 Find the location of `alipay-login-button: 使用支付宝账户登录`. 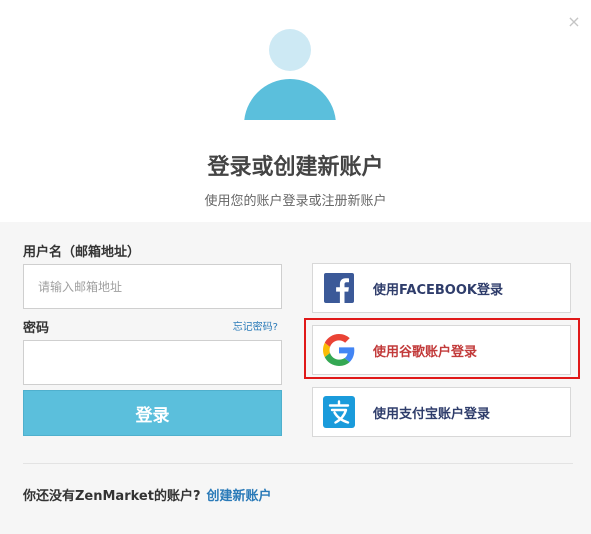

alipay-login-button: 使用支付宝账户登录 is located at coordinates (441, 412).